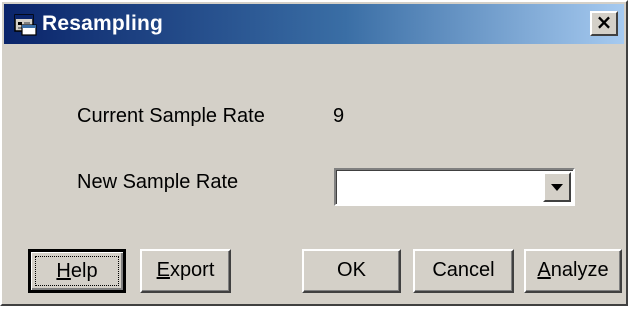  Describe the element at coordinates (579, 270) in the screenshot. I see `analyze-label: nalyze` at that location.